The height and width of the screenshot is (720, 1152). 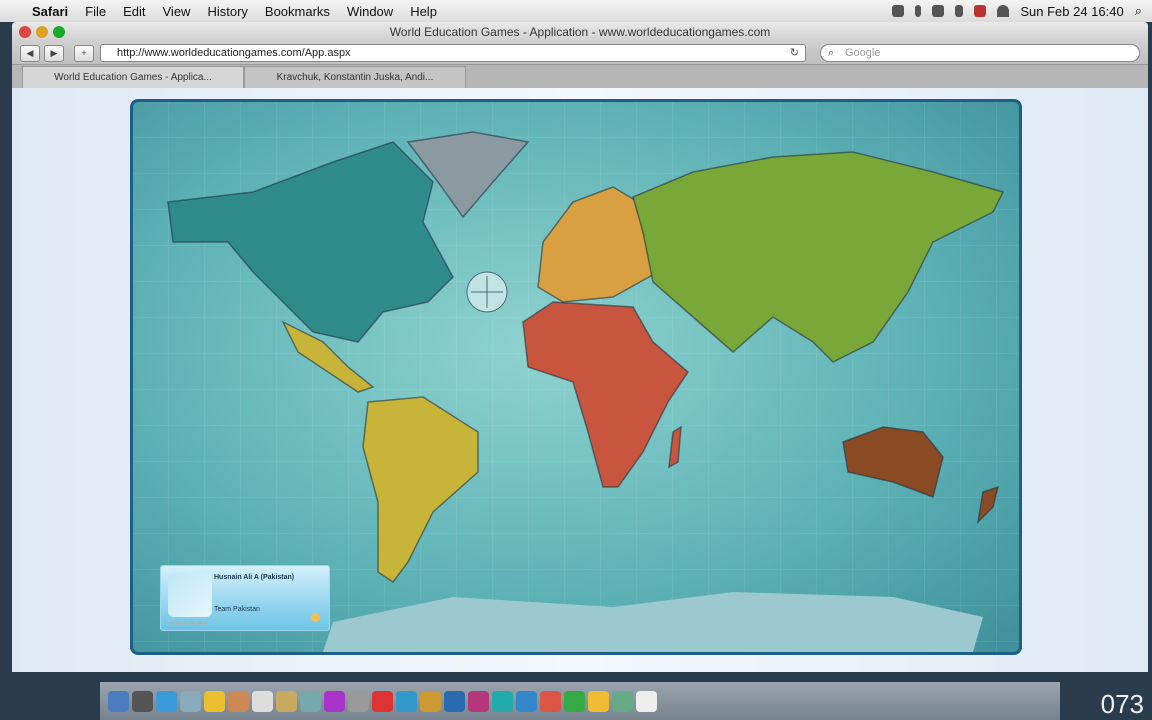 What do you see at coordinates (980, 11) in the screenshot?
I see `flag-icon` at bounding box center [980, 11].